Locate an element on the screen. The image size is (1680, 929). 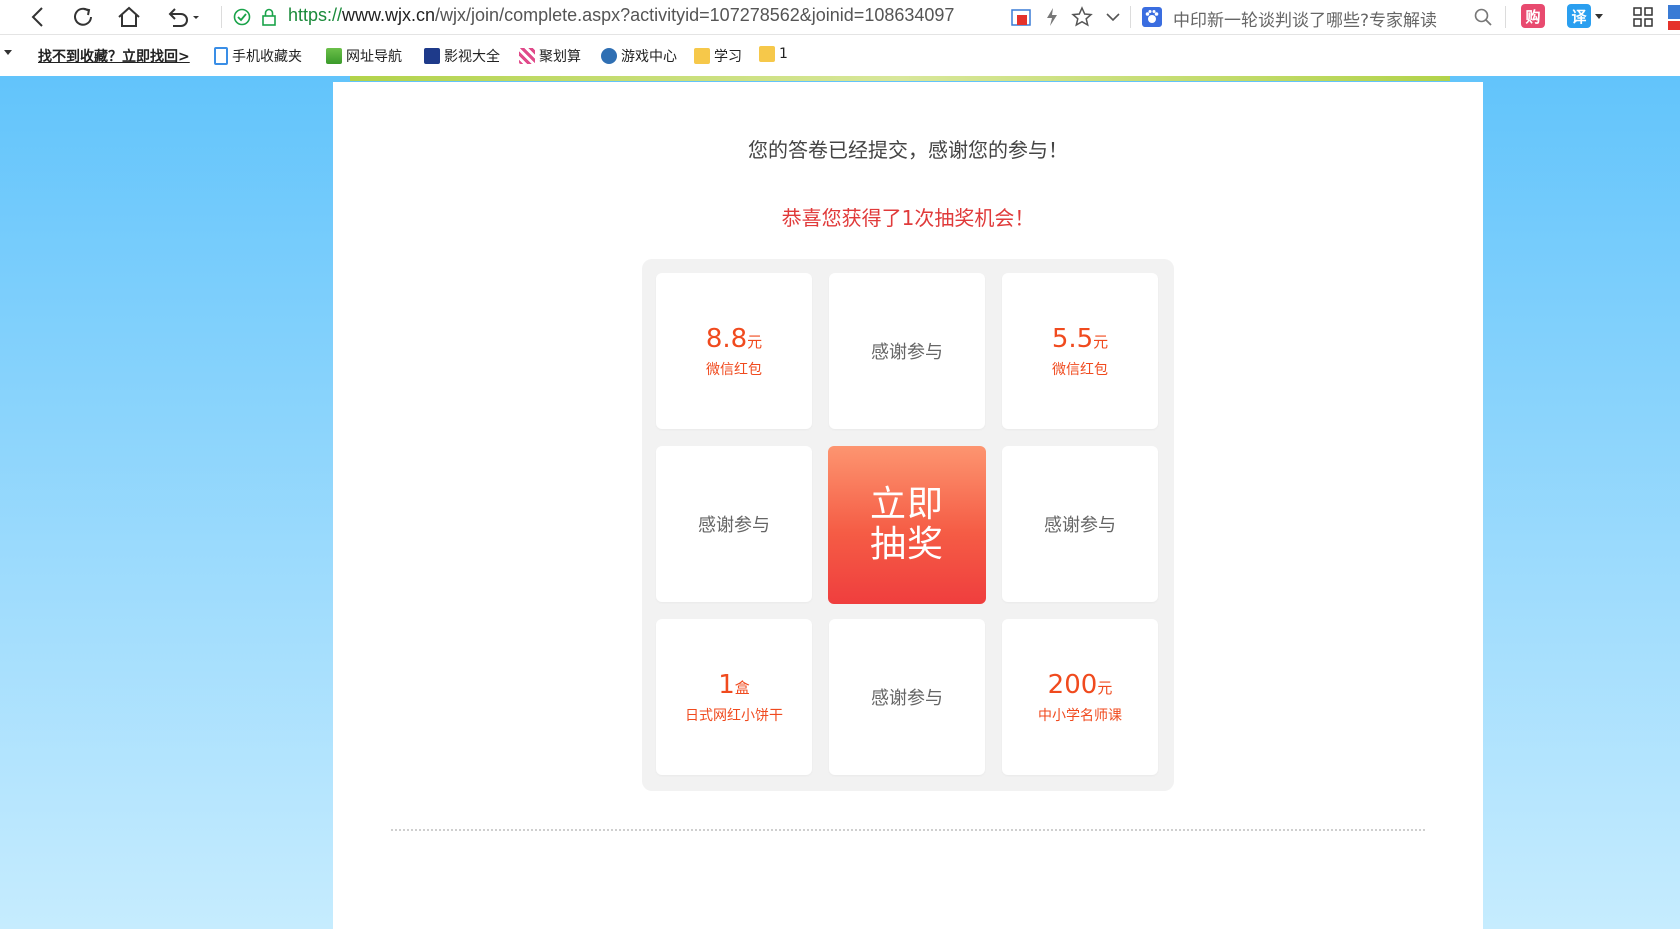
bookmark-item: 影视大全 is located at coordinates (462, 56).